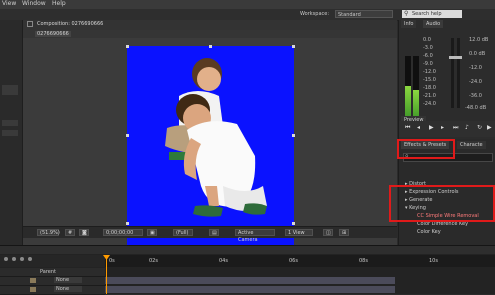  I want to click on snapshot-icon: ◙, so click(84, 232).